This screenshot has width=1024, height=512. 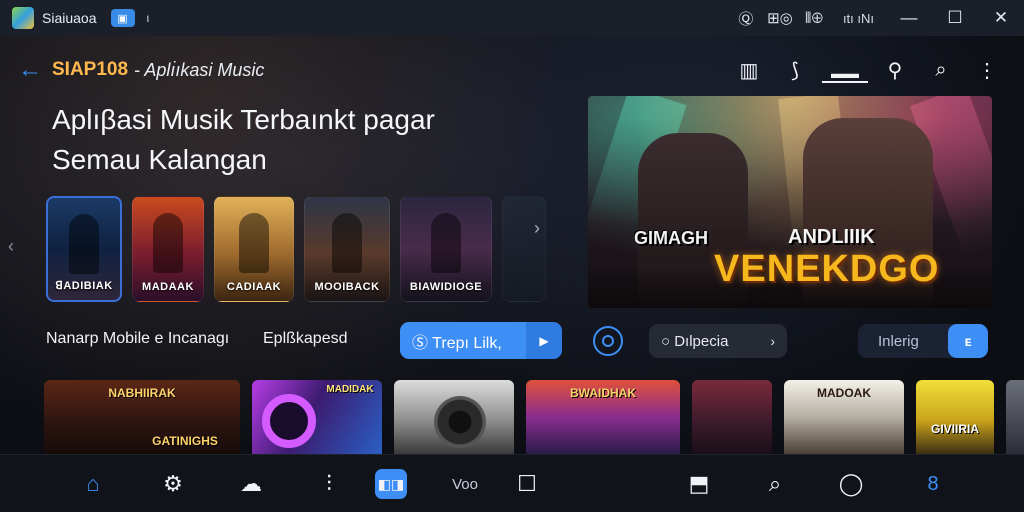 What do you see at coordinates (243, 119) in the screenshot?
I see `headline-line-1: Aplıβasi Musik Terbaınkt pagar` at bounding box center [243, 119].